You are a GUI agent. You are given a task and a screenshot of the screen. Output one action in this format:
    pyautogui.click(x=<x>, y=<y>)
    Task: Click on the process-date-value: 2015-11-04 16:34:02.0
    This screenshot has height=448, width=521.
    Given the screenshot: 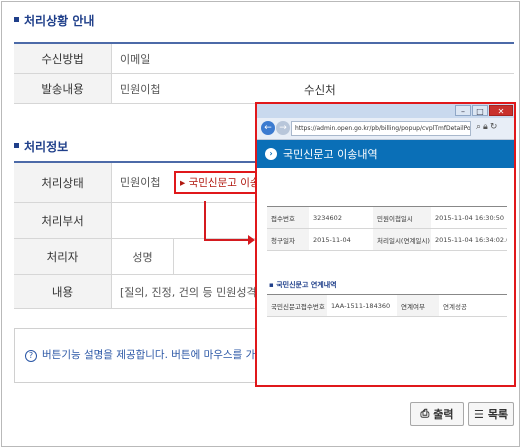 What is the action you would take?
    pyautogui.click(x=471, y=239)
    